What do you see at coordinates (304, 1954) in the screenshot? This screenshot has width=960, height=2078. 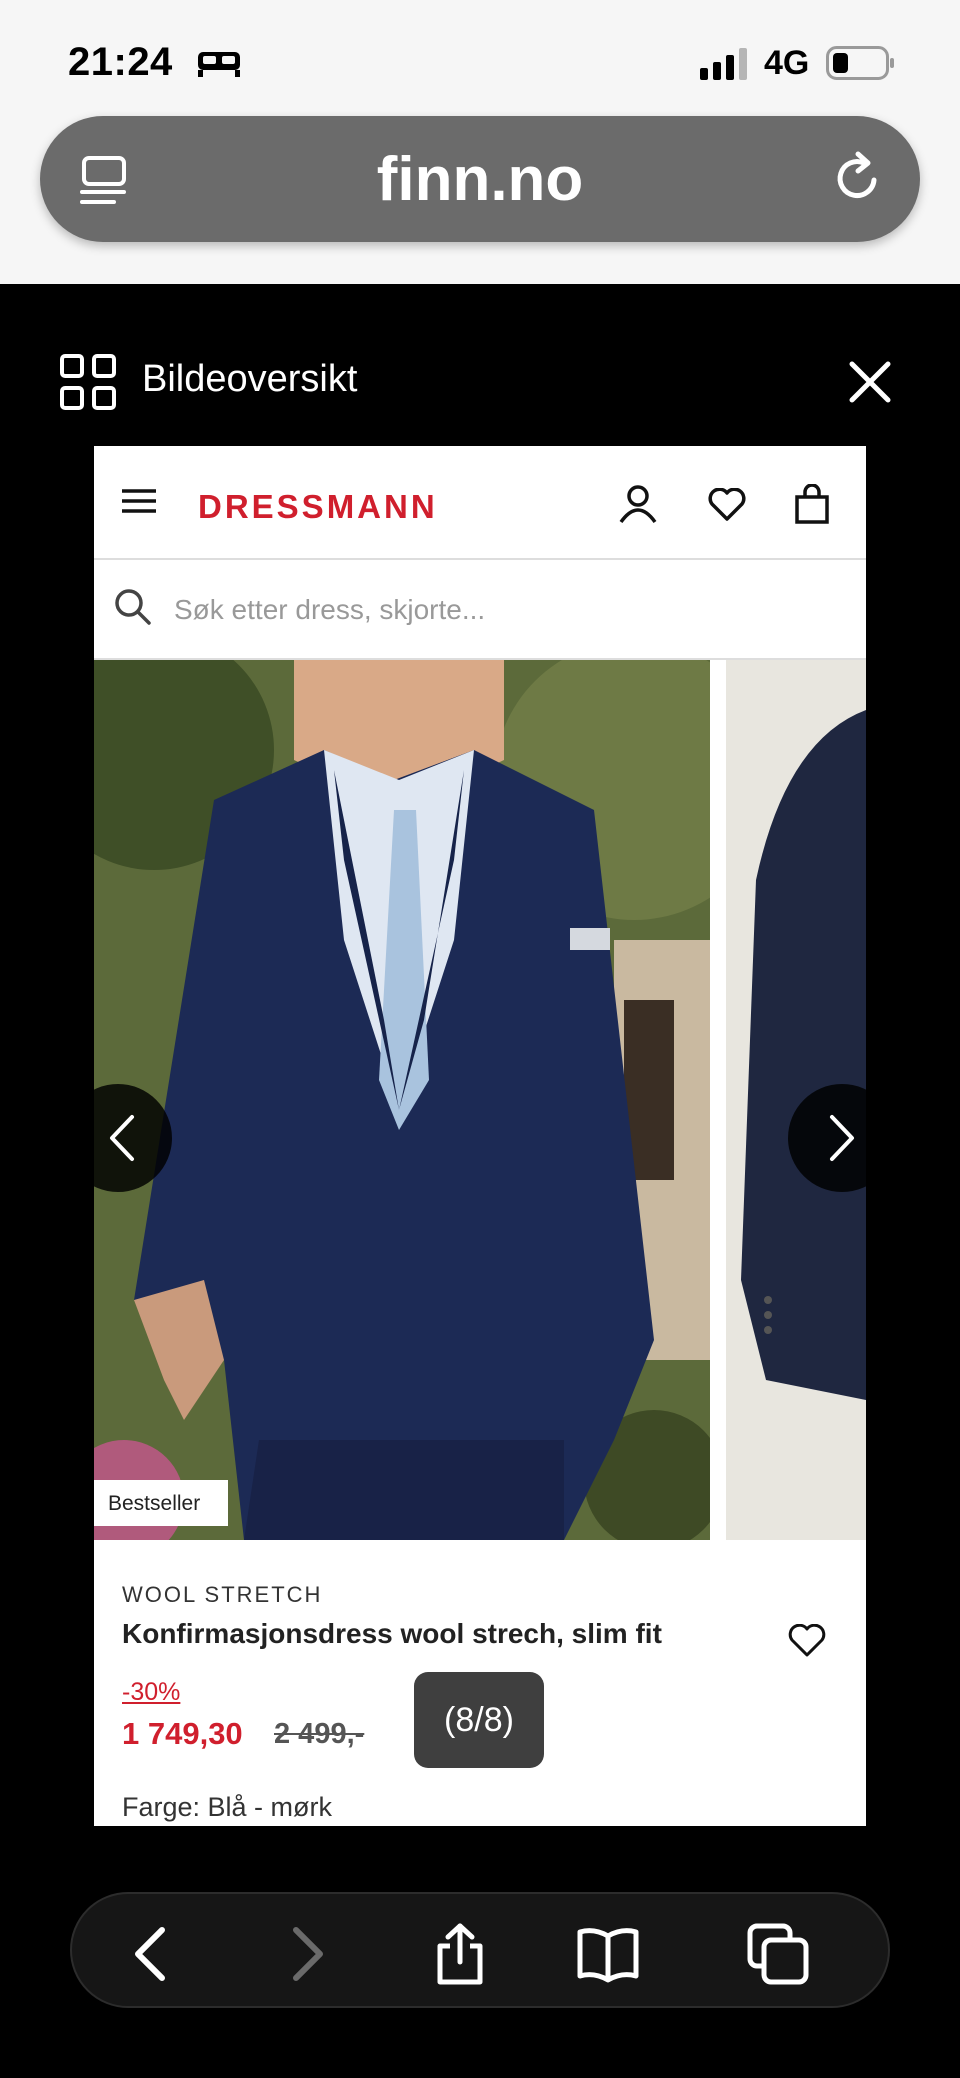 I see `forward-icon` at bounding box center [304, 1954].